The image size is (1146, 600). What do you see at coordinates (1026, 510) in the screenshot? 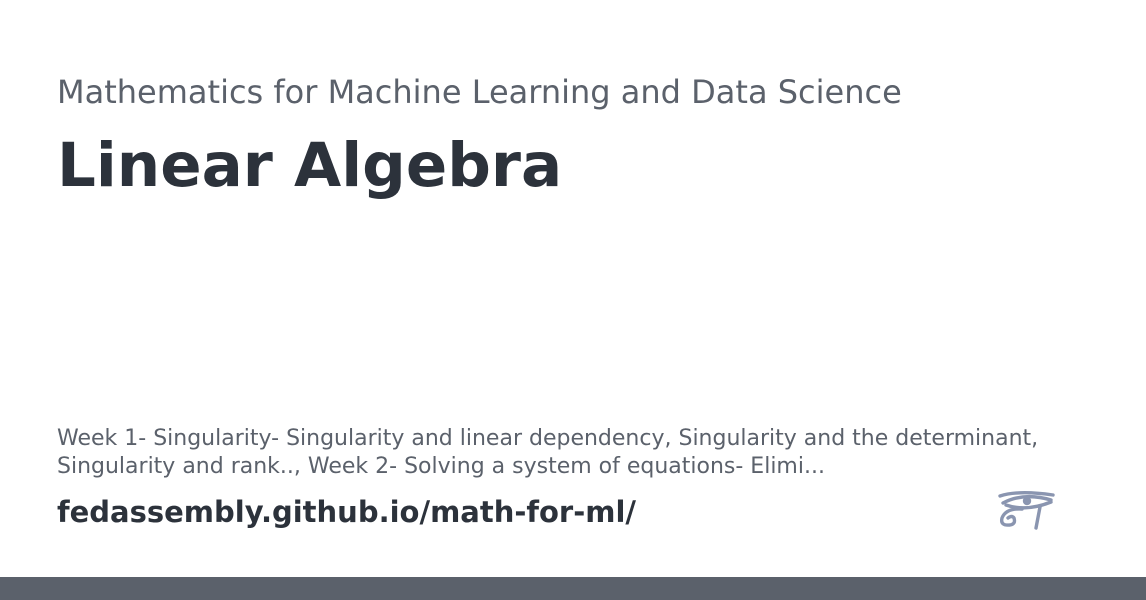
I see `eye-of-horus-icon` at bounding box center [1026, 510].